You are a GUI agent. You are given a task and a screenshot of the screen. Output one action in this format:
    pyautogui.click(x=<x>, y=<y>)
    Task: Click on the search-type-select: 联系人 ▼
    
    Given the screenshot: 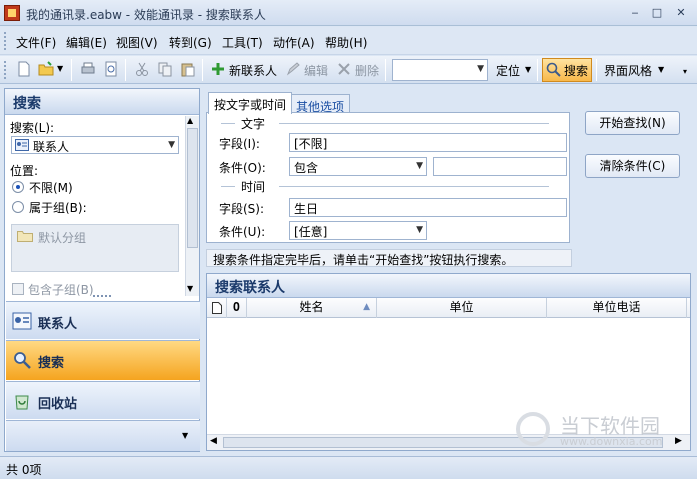 What is the action you would take?
    pyautogui.click(x=95, y=145)
    